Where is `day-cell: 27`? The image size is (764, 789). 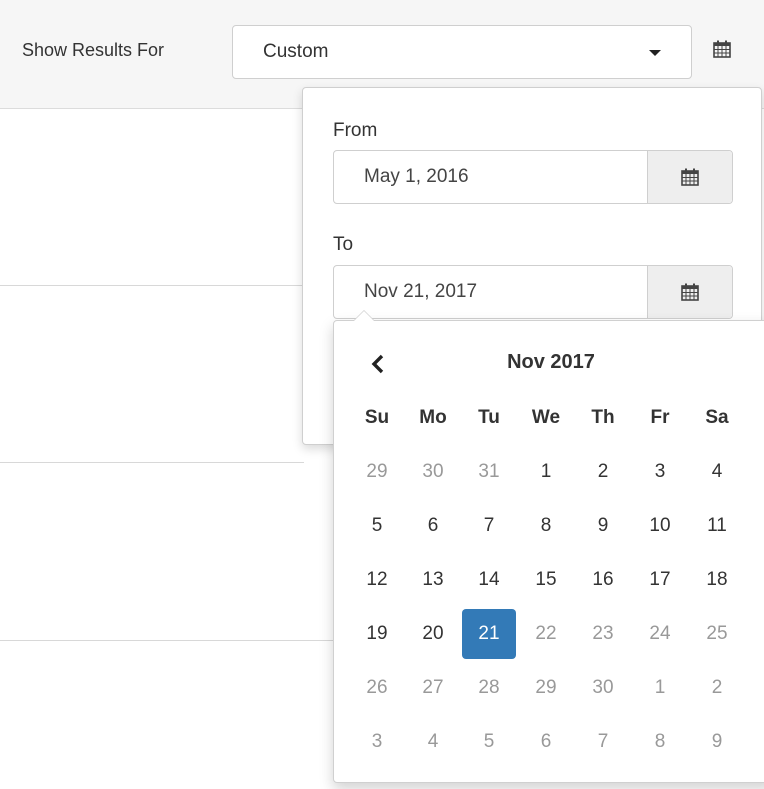
day-cell: 27 is located at coordinates (433, 688).